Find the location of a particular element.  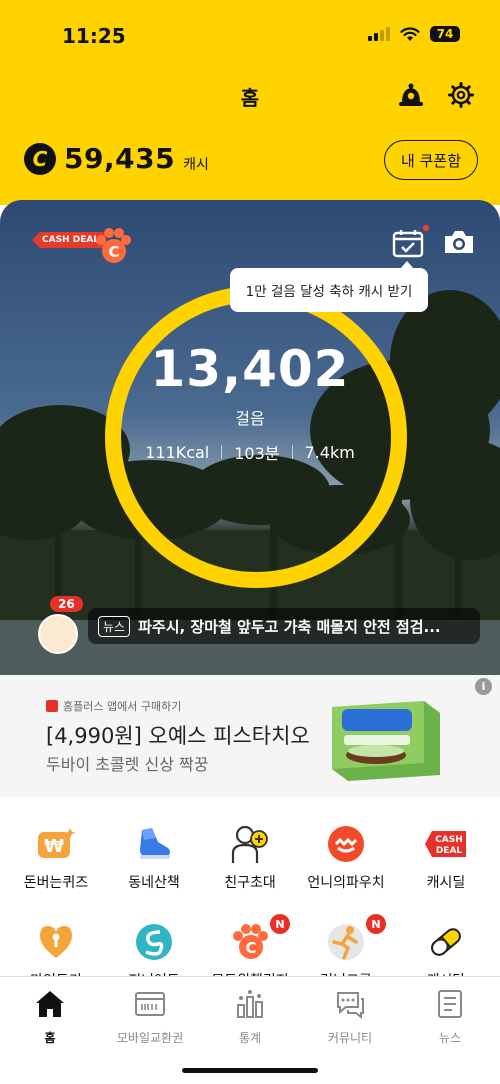

svg-text: DEAL is located at coordinates (449, 851).